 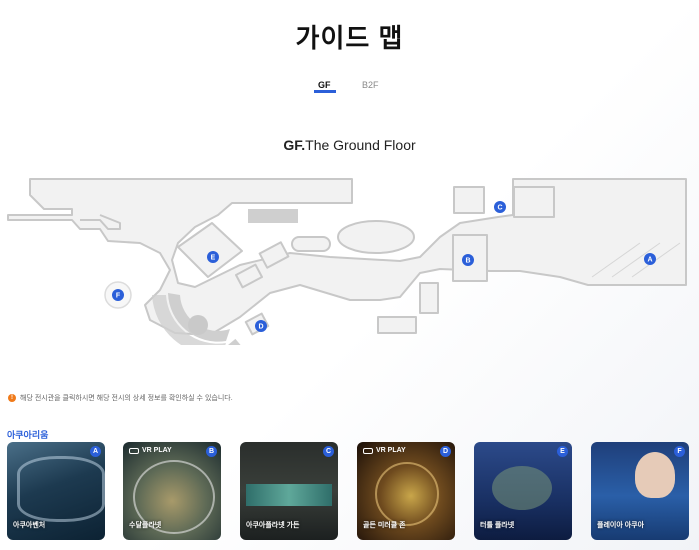 What do you see at coordinates (370, 85) in the screenshot?
I see `tab-b2f: B2F` at bounding box center [370, 85].